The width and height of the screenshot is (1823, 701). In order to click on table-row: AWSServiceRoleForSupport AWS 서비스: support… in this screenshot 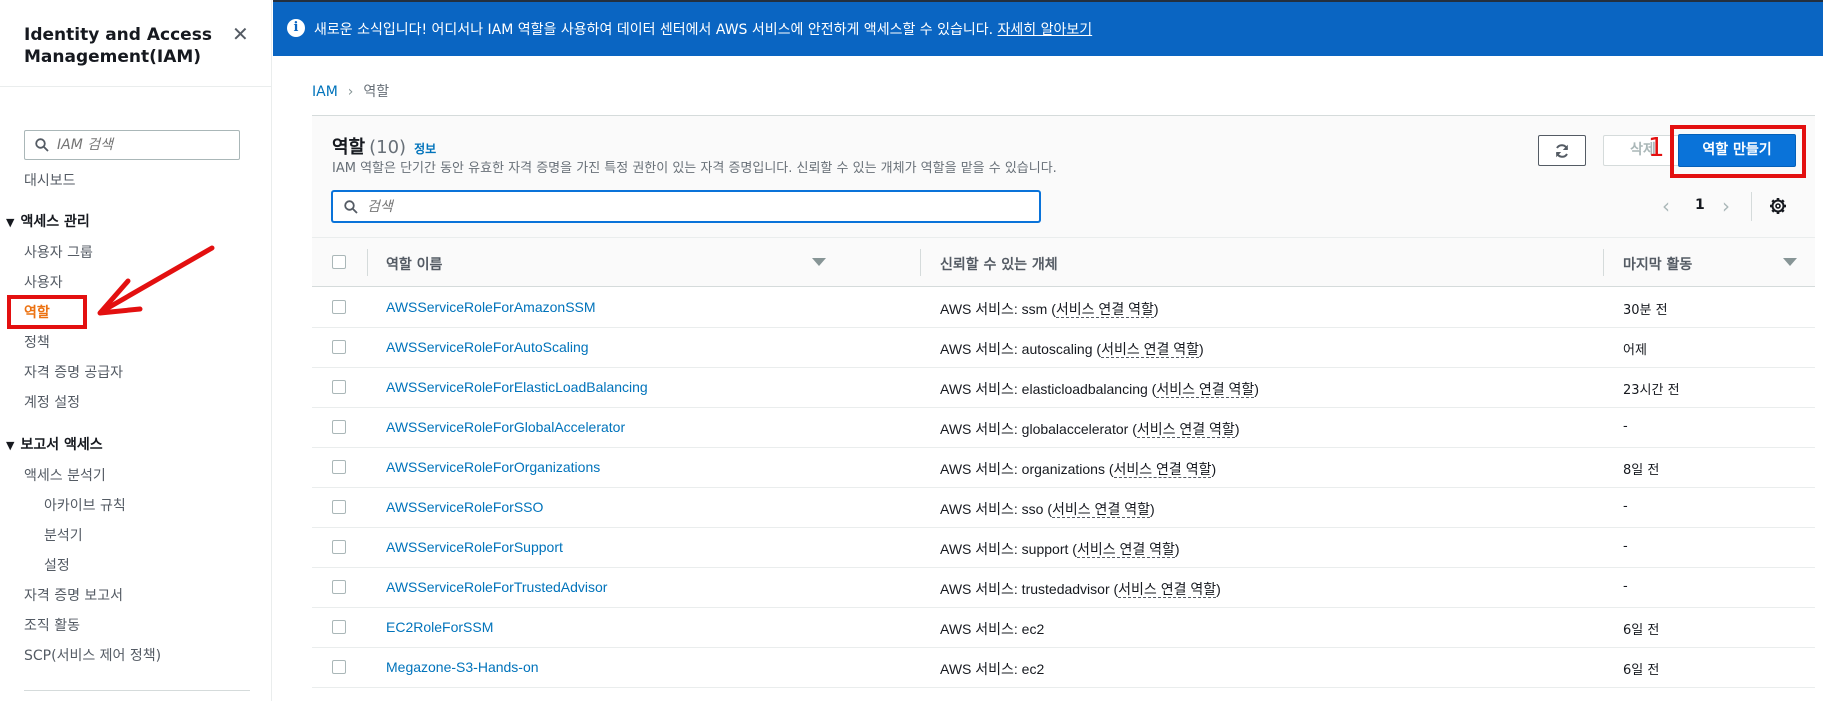, I will do `click(1063, 548)`.